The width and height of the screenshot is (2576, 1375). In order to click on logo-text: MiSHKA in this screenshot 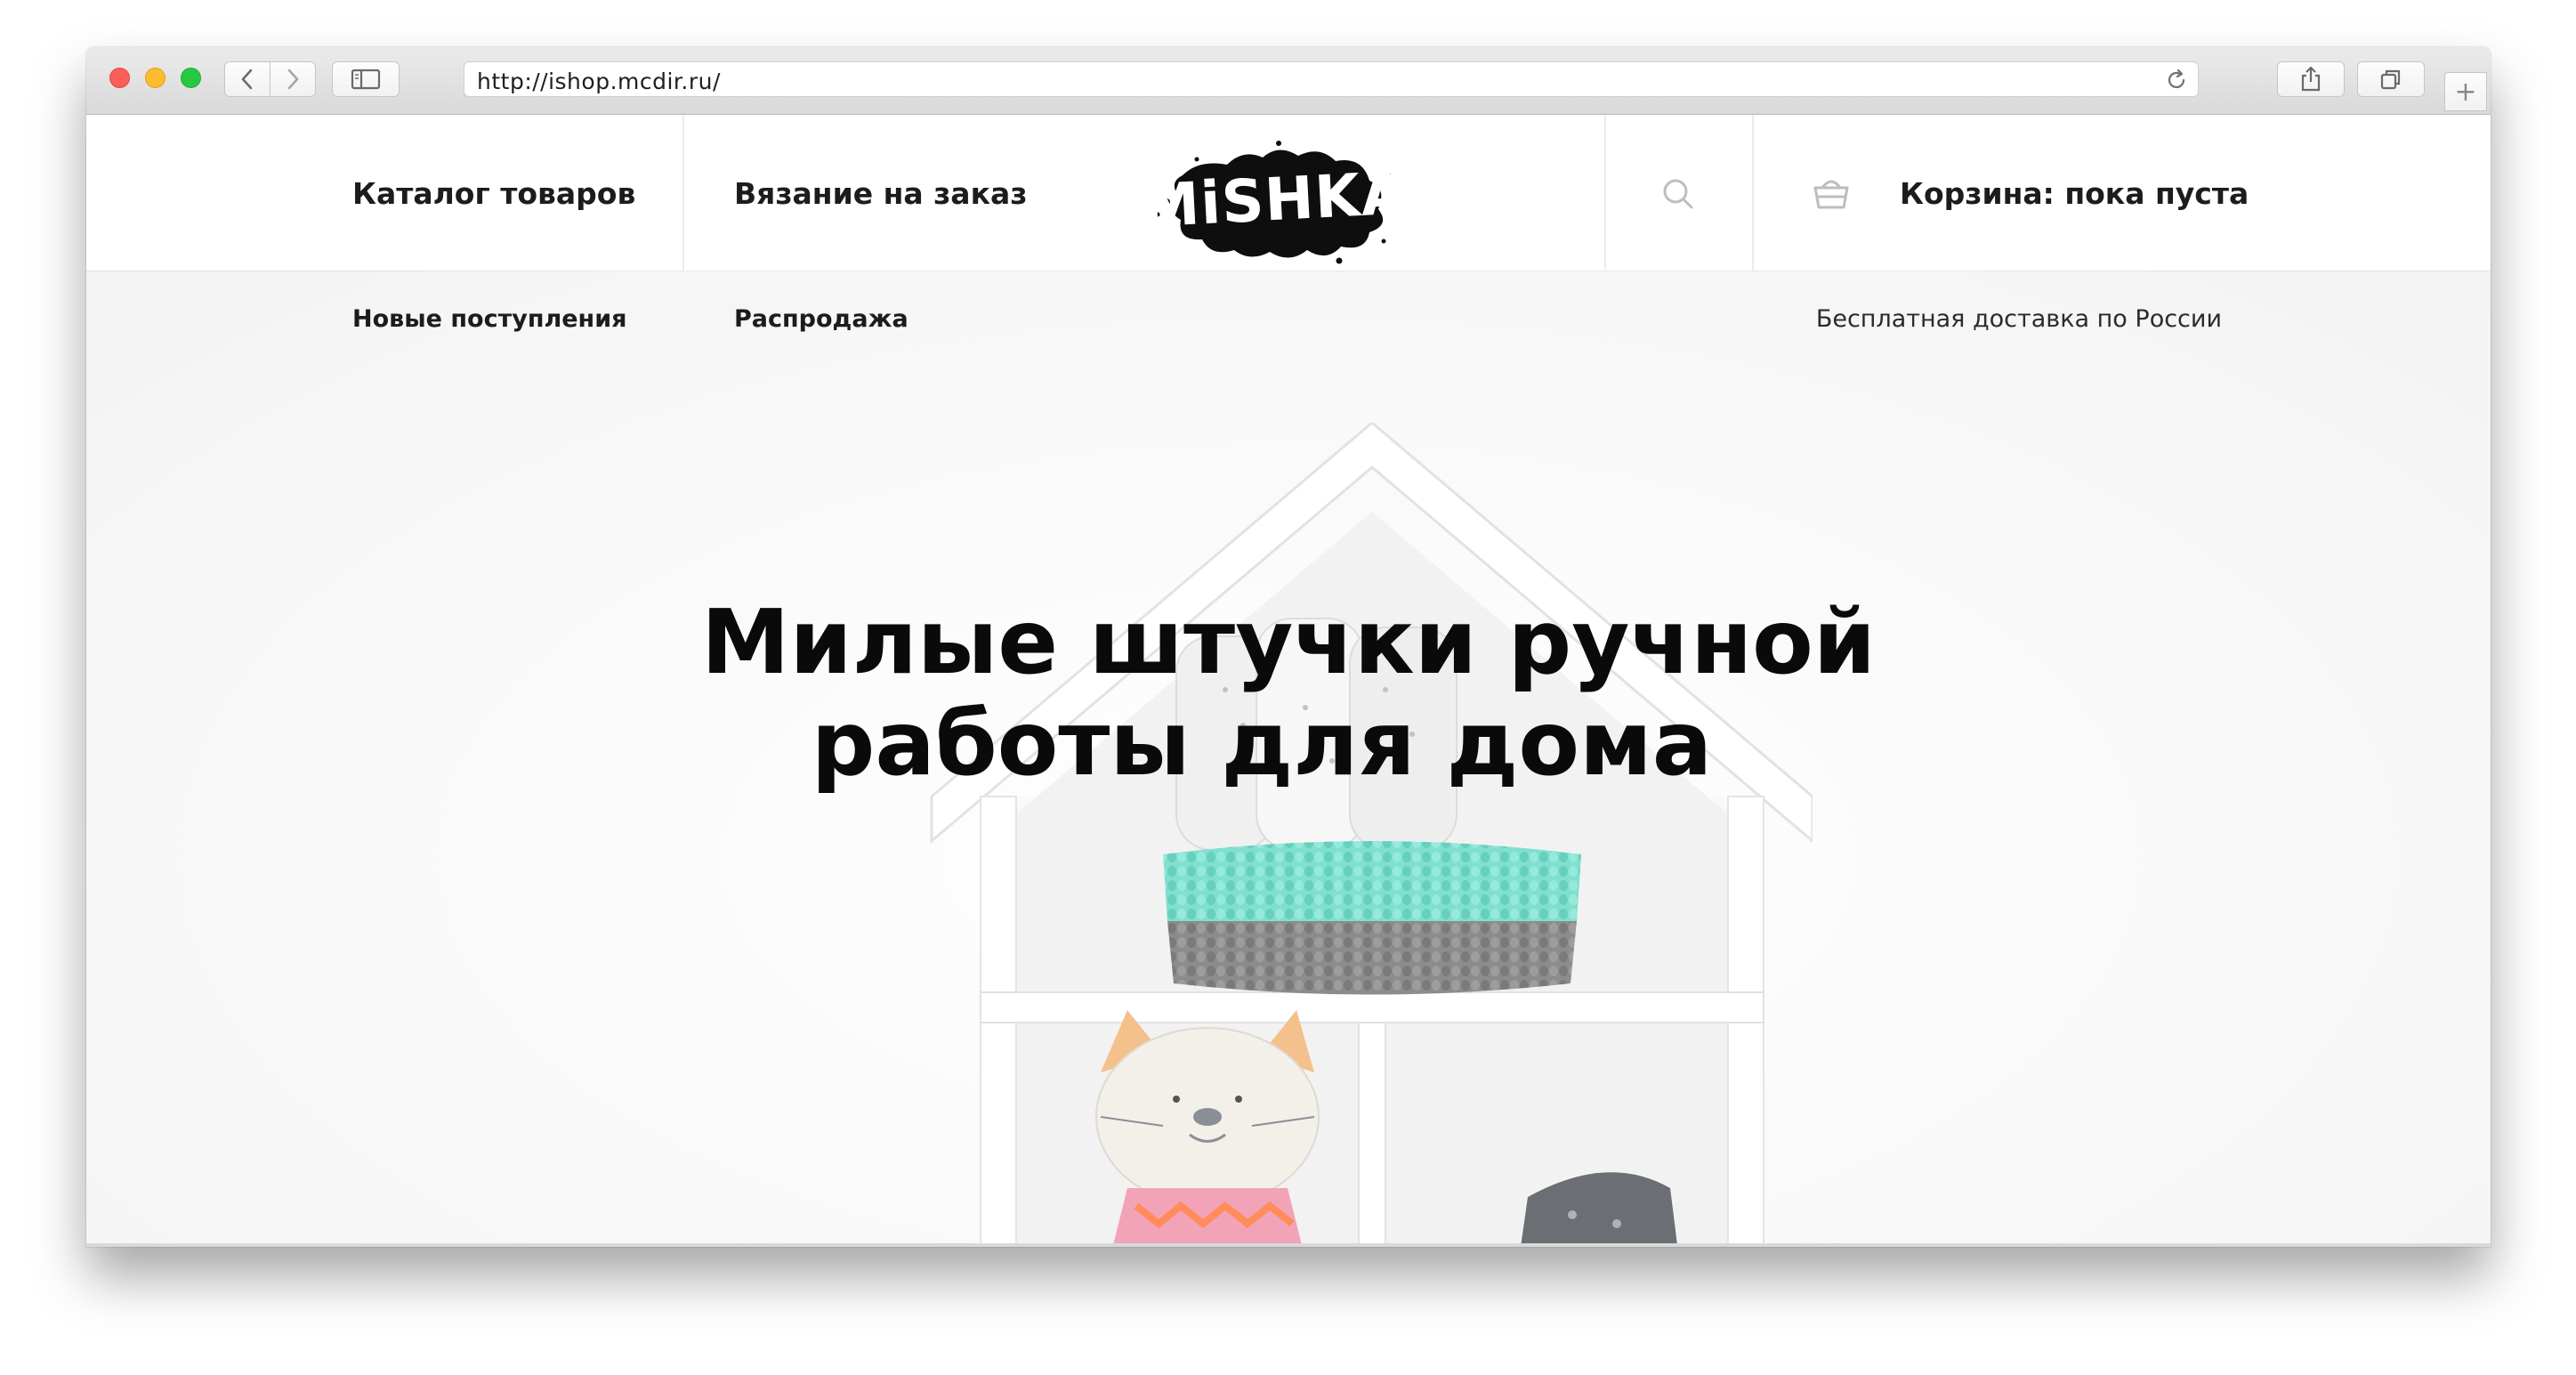, I will do `click(1274, 199)`.